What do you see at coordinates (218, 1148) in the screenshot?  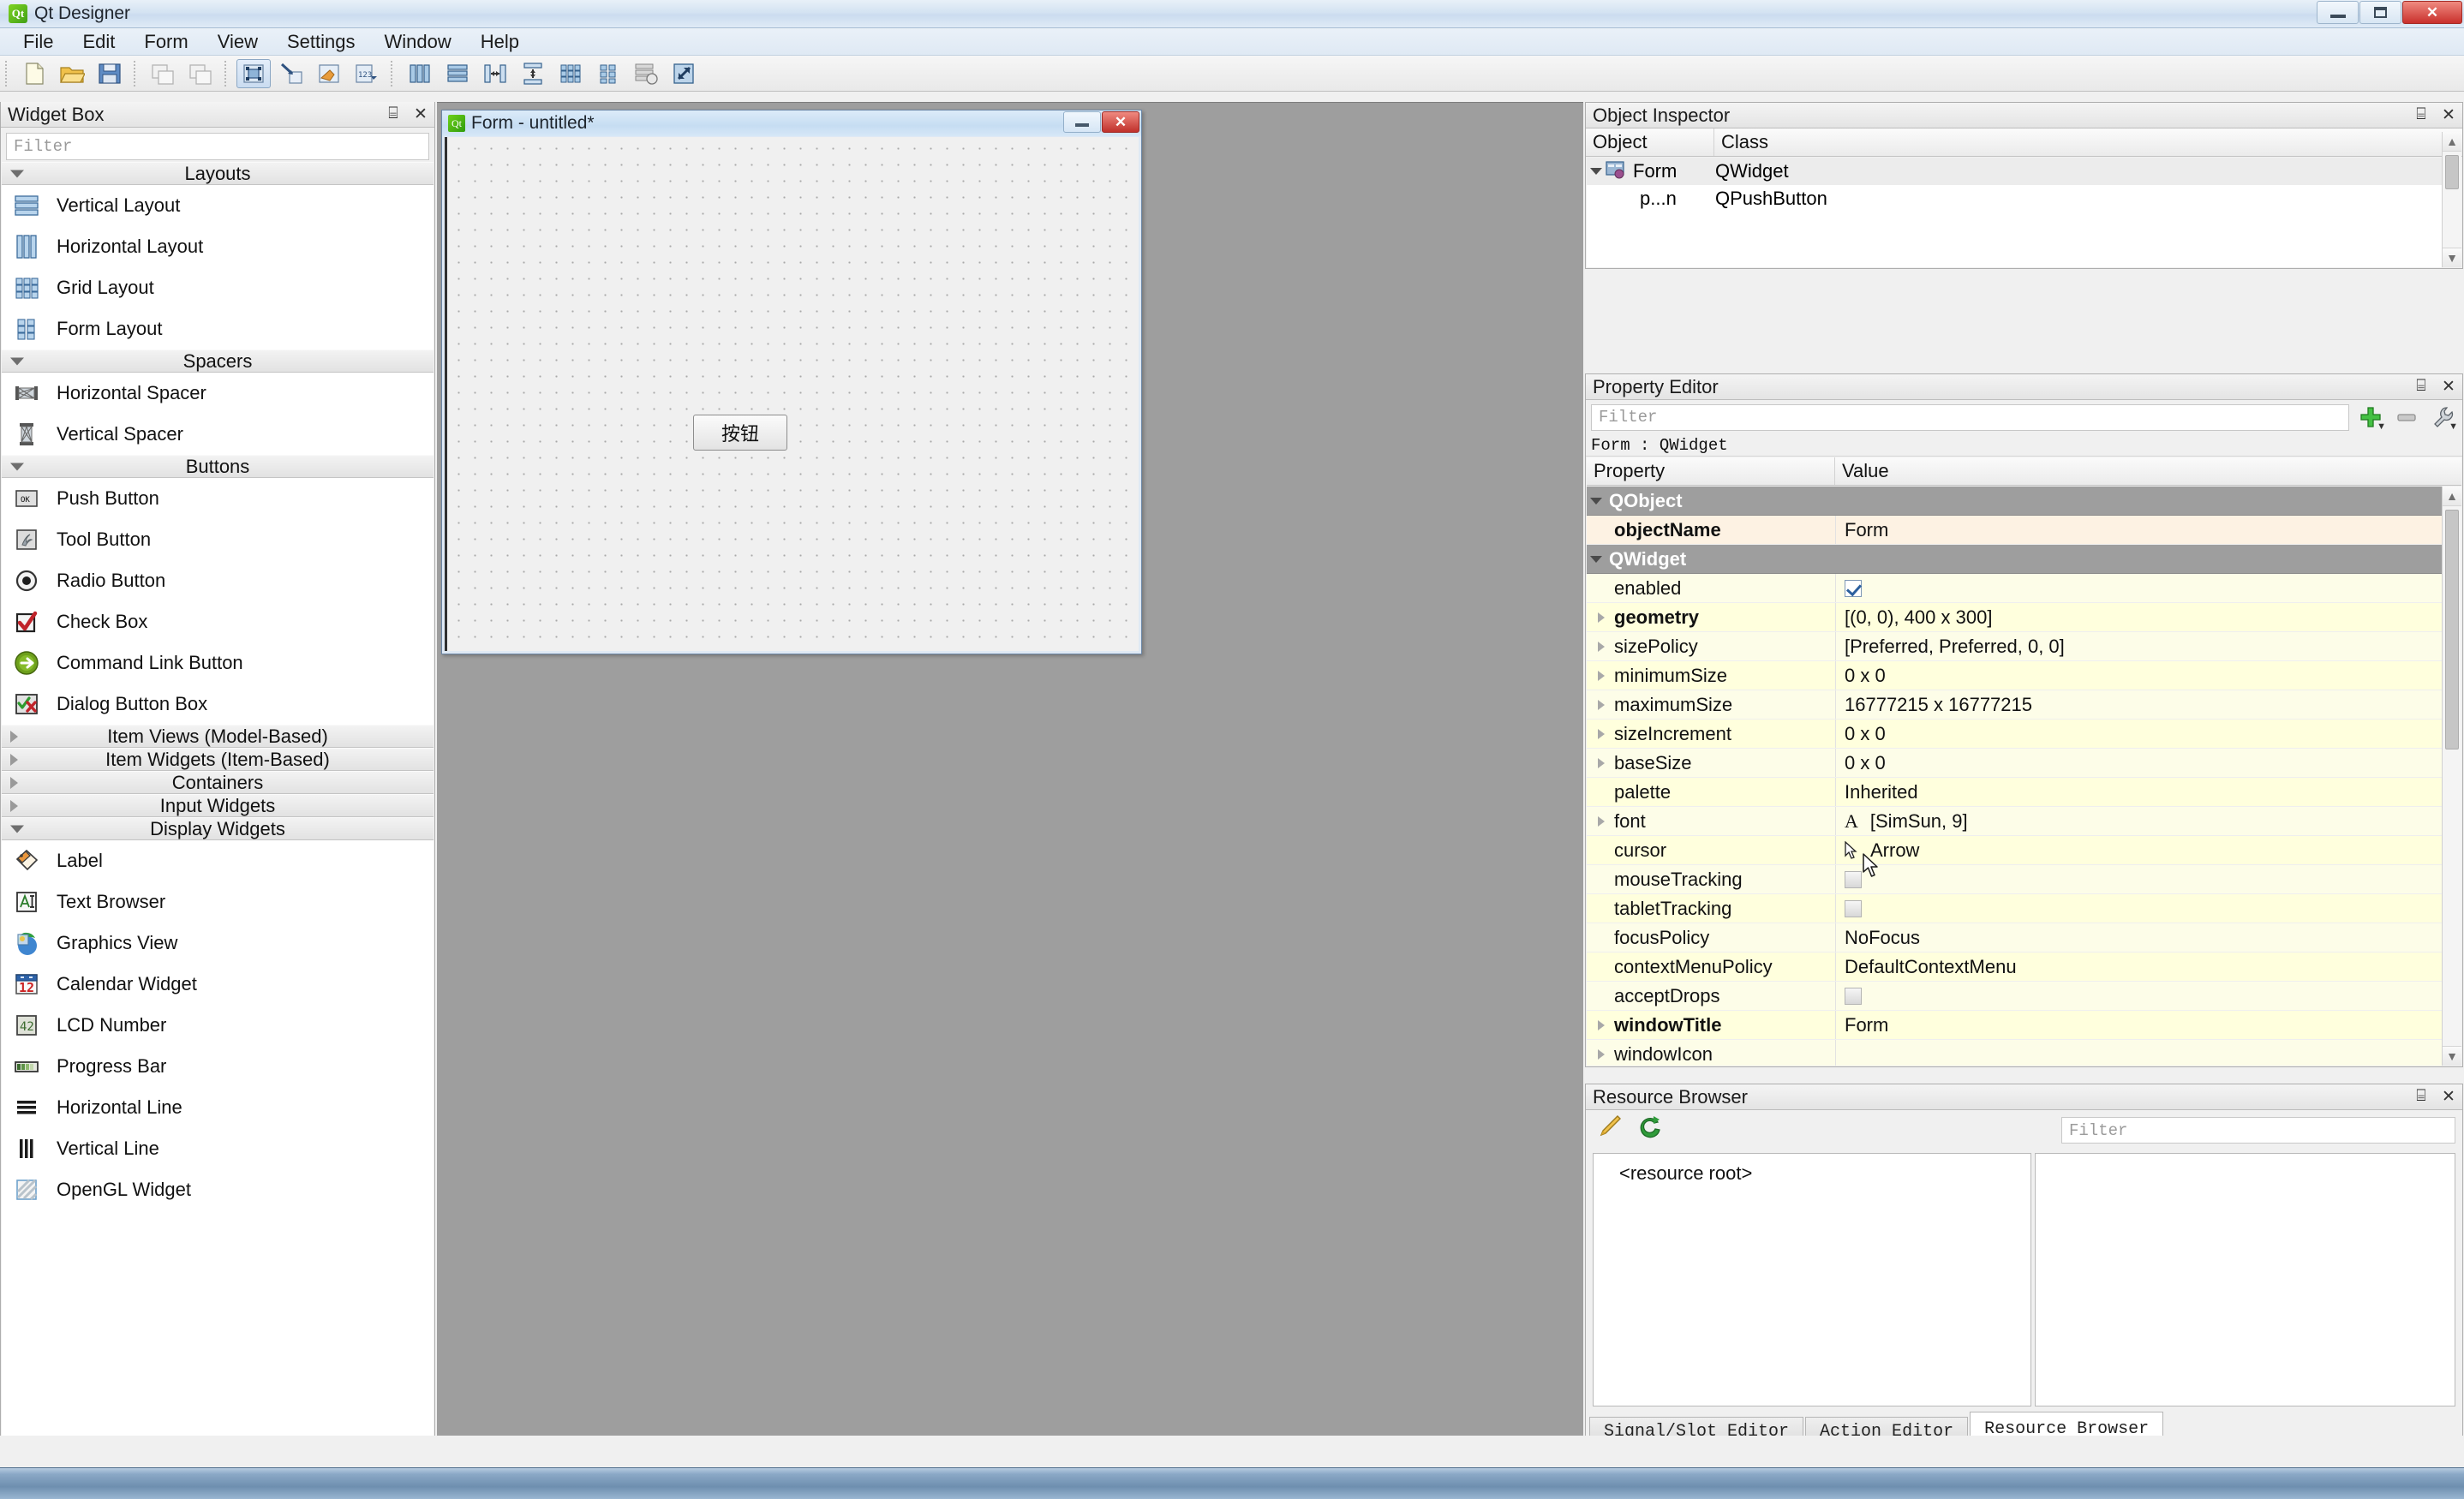 I see `widget-item-vertical-line: Vertical Line` at bounding box center [218, 1148].